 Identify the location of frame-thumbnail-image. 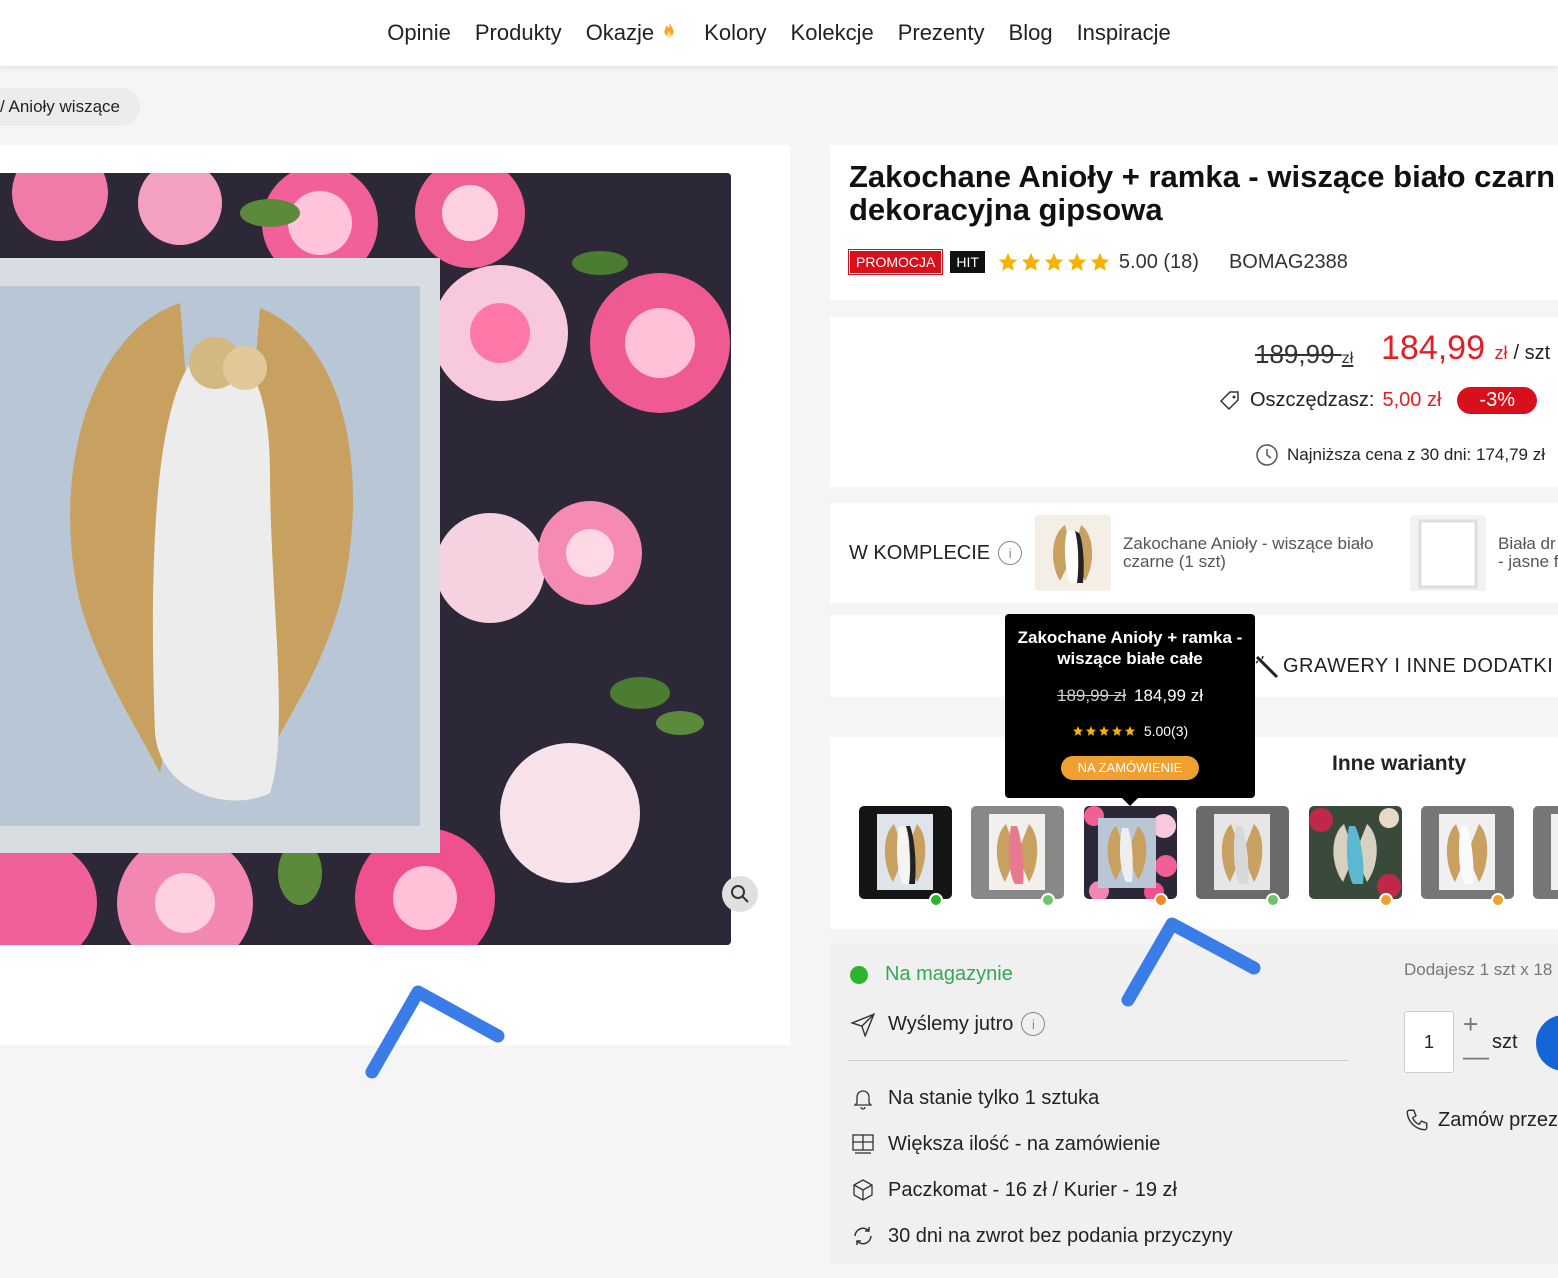
(1448, 553).